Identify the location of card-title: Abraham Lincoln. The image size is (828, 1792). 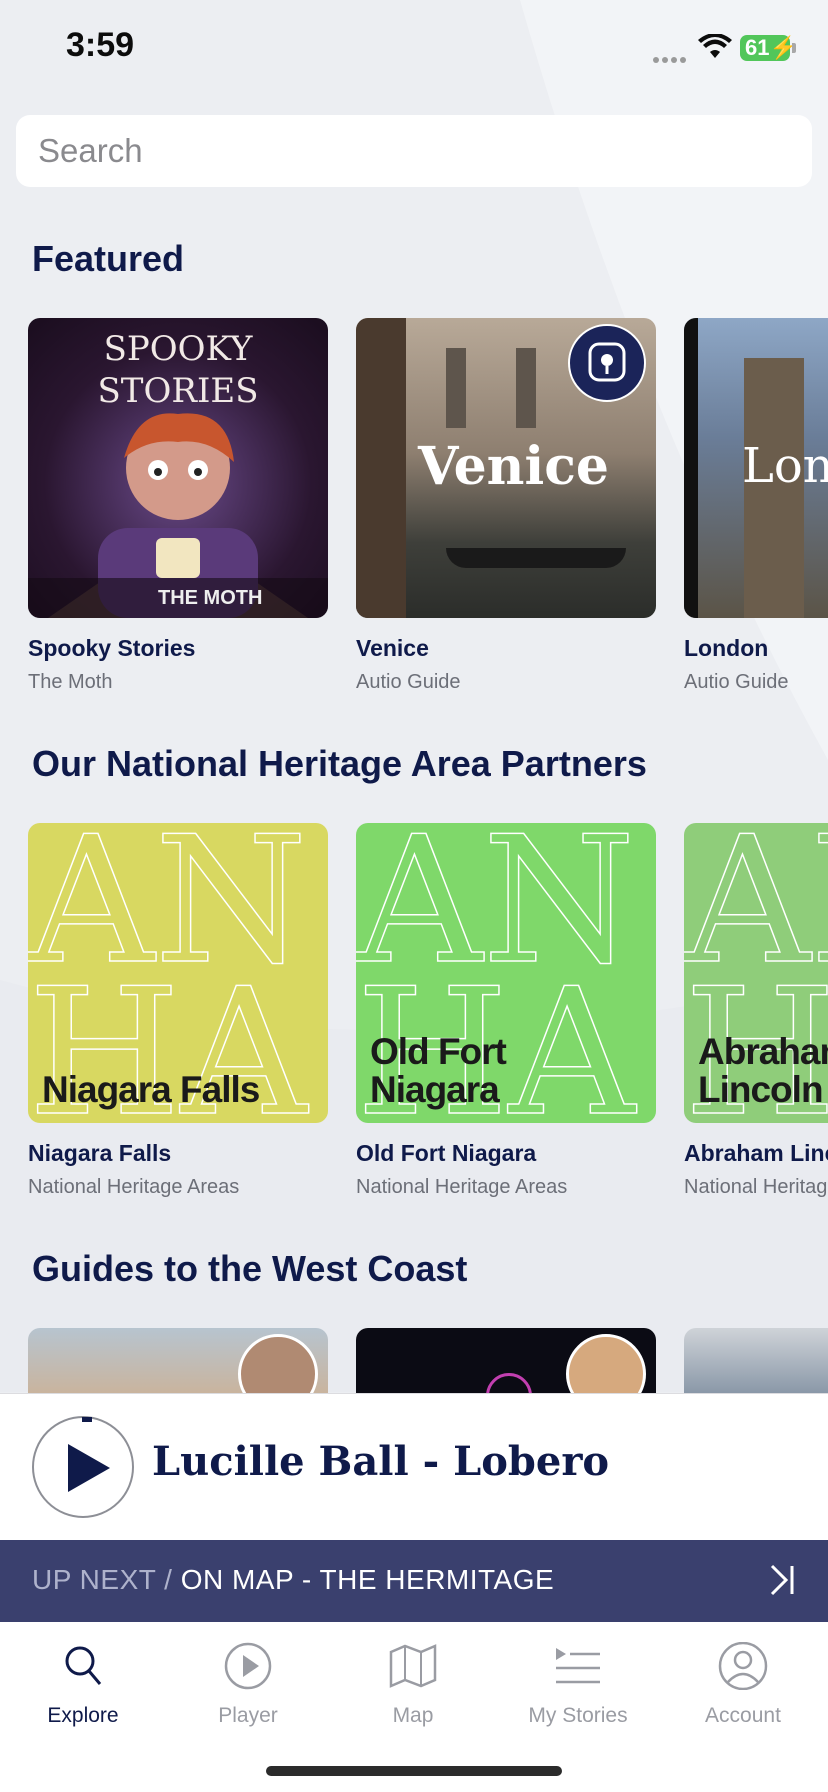
(756, 1153).